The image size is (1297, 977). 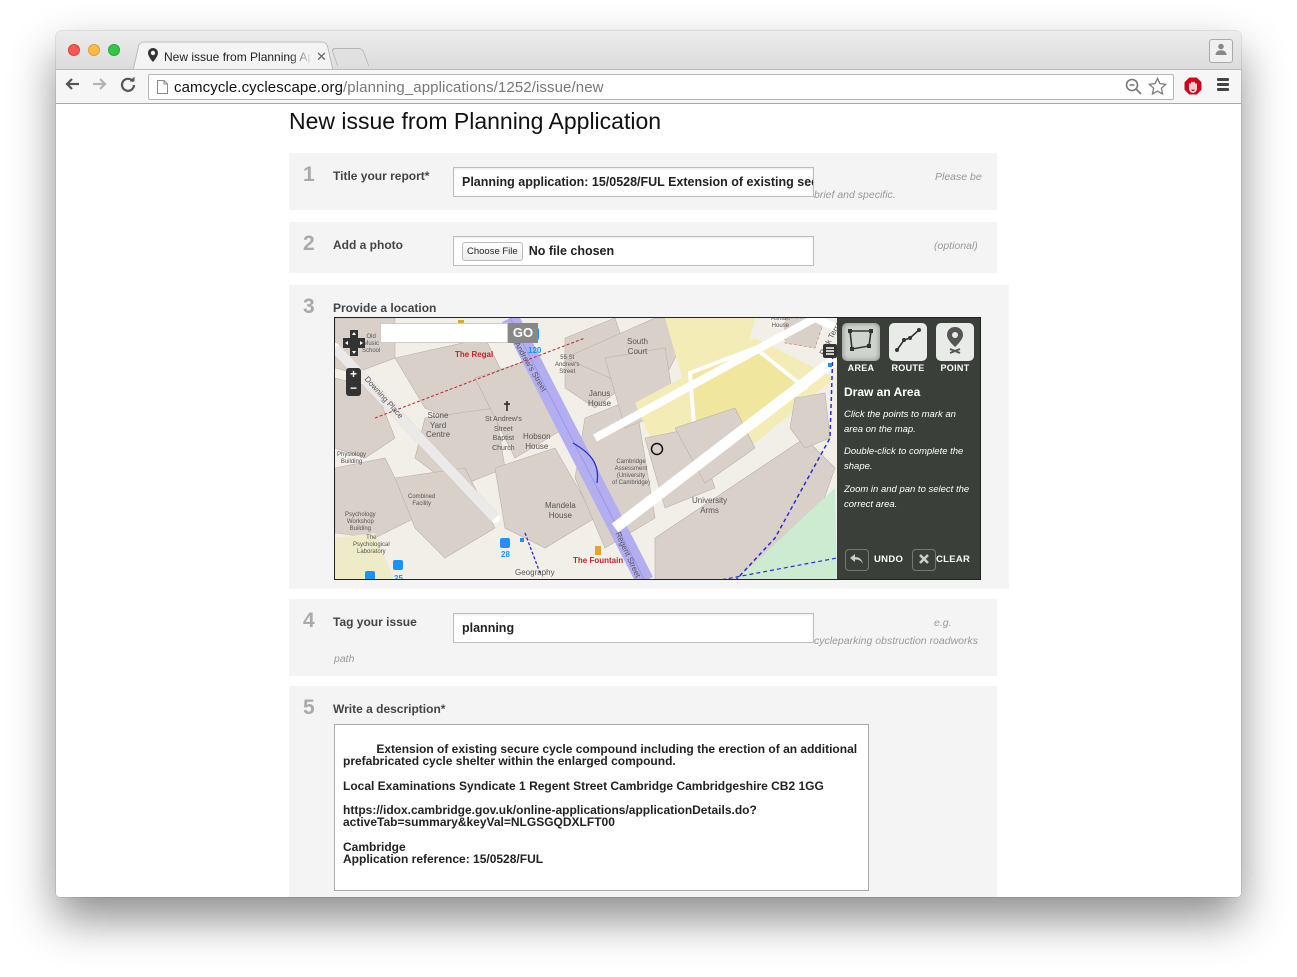 I want to click on clear-button, so click(x=924, y=560).